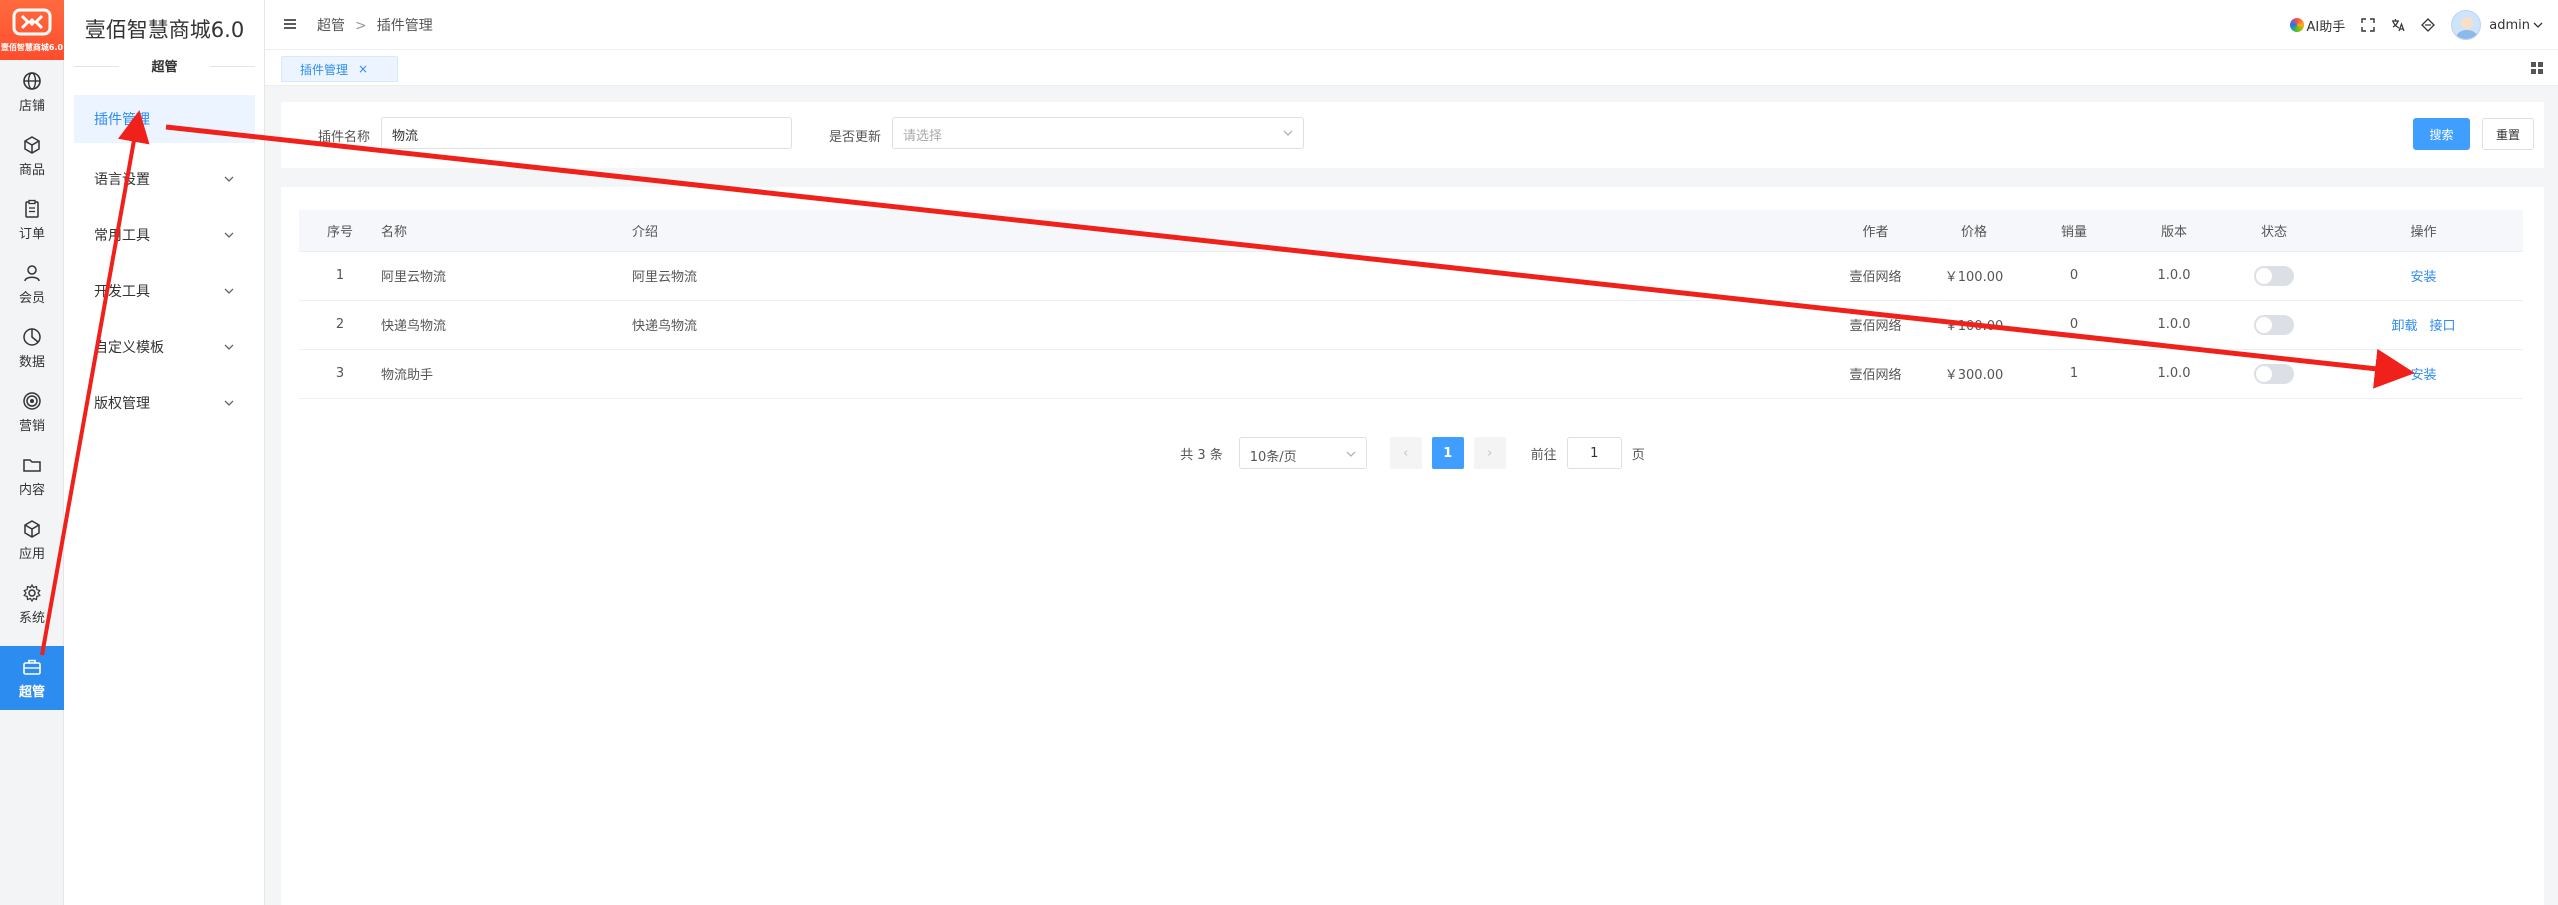 The image size is (2558, 905). Describe the element at coordinates (2423, 231) in the screenshot. I see `col-header: 操作` at that location.